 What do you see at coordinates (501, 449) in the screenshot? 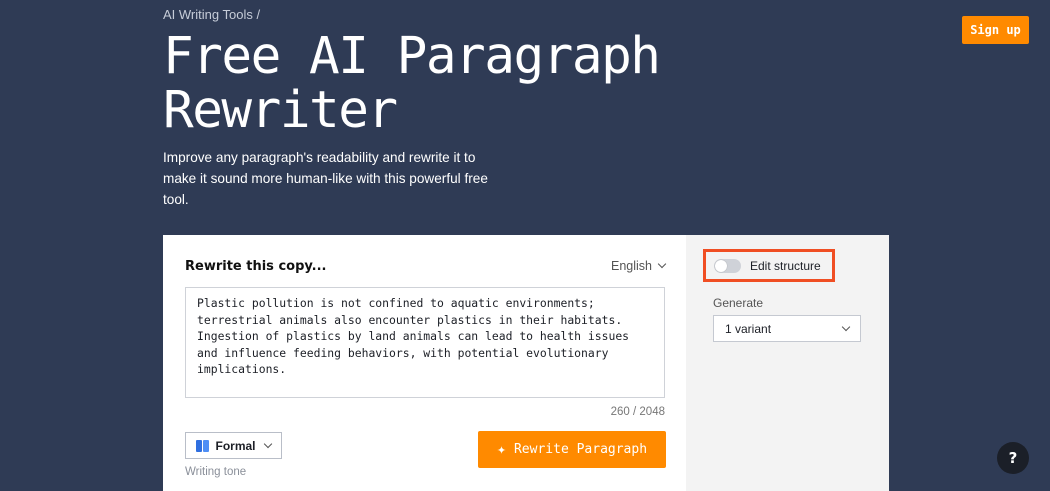
I see `sparkle-icon: ✦` at bounding box center [501, 449].